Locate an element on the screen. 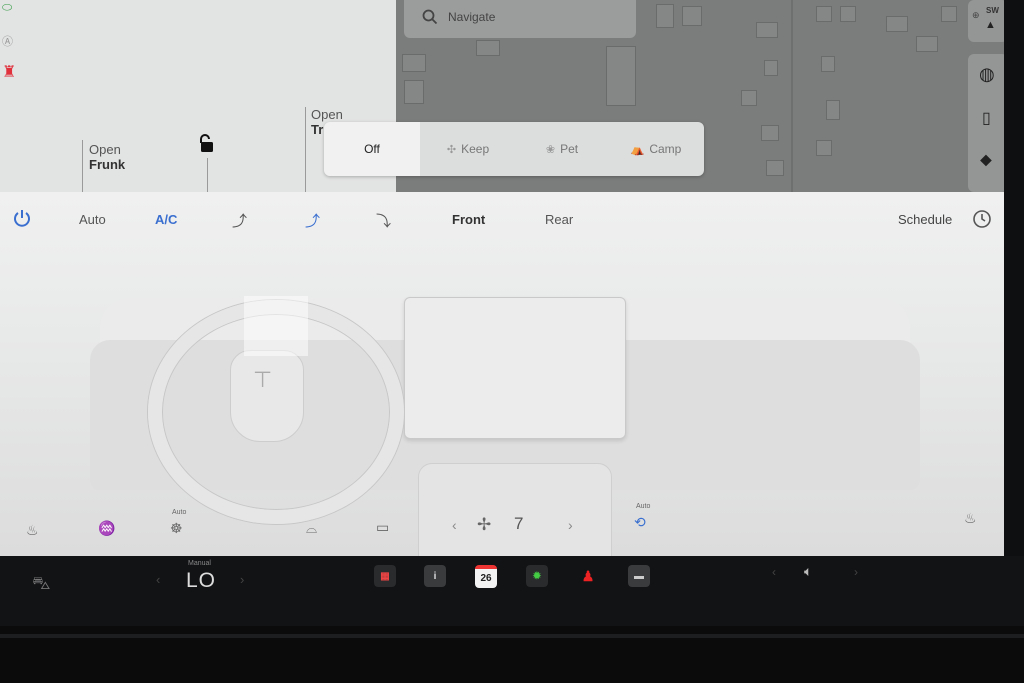 The height and width of the screenshot is (683, 1024). frunk-label: Frunk is located at coordinates (107, 164).